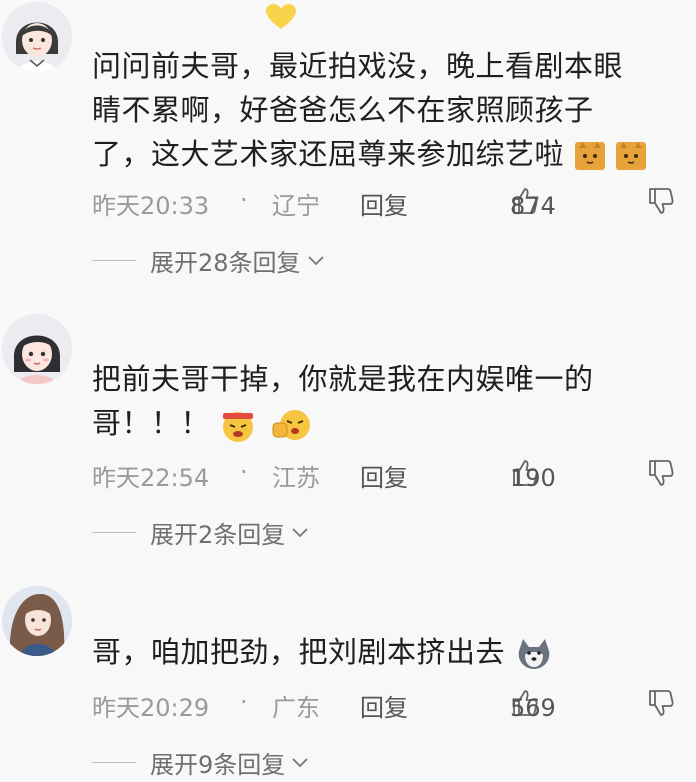 The height and width of the screenshot is (782, 696). I want to click on comment-meta: 昨天20:33 · 辽宁 回复 874, so click(387, 200).